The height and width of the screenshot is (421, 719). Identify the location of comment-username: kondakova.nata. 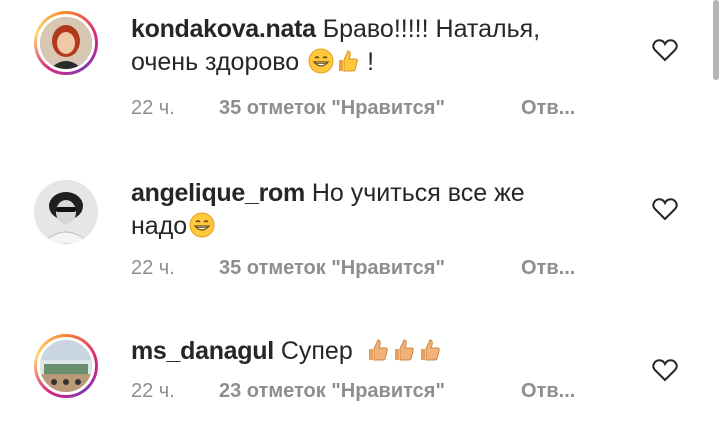
(223, 29).